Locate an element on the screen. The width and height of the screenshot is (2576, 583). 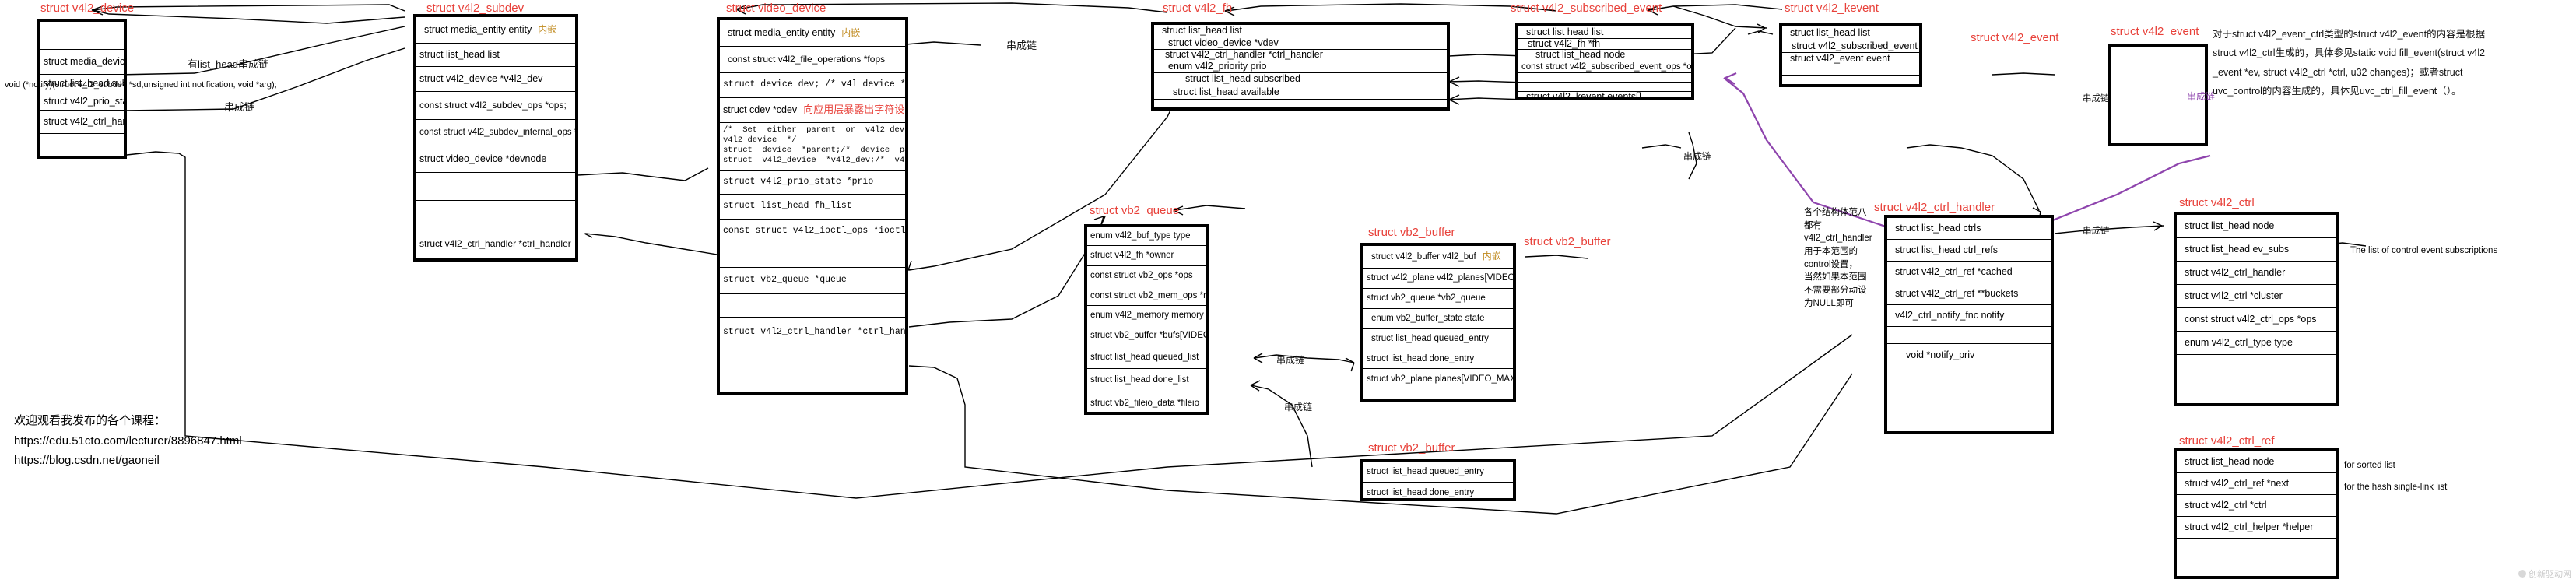
row: enum v4l2_memory memory is located at coordinates (1146, 315).